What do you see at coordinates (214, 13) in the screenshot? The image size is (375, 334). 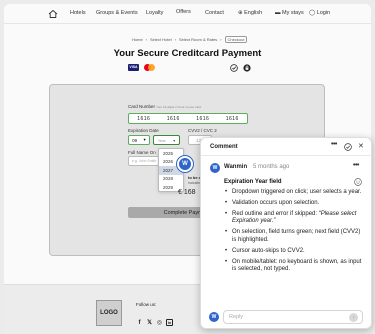 I see `nav-contact: Contact` at bounding box center [214, 13].